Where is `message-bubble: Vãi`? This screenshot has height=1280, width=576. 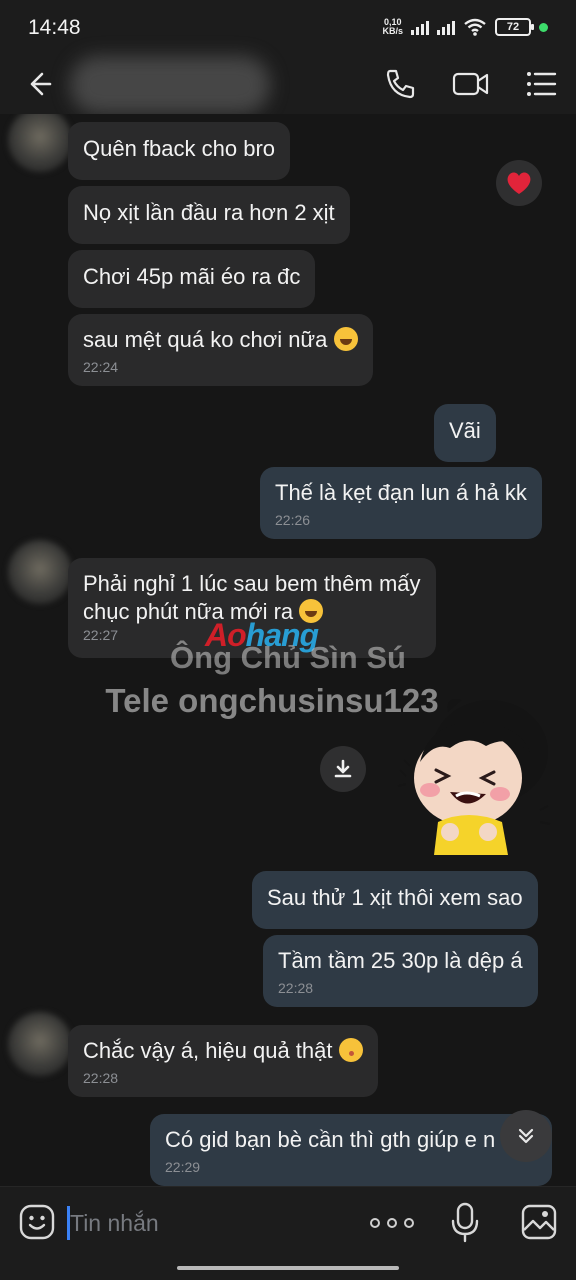
message-bubble: Vãi is located at coordinates (465, 433).